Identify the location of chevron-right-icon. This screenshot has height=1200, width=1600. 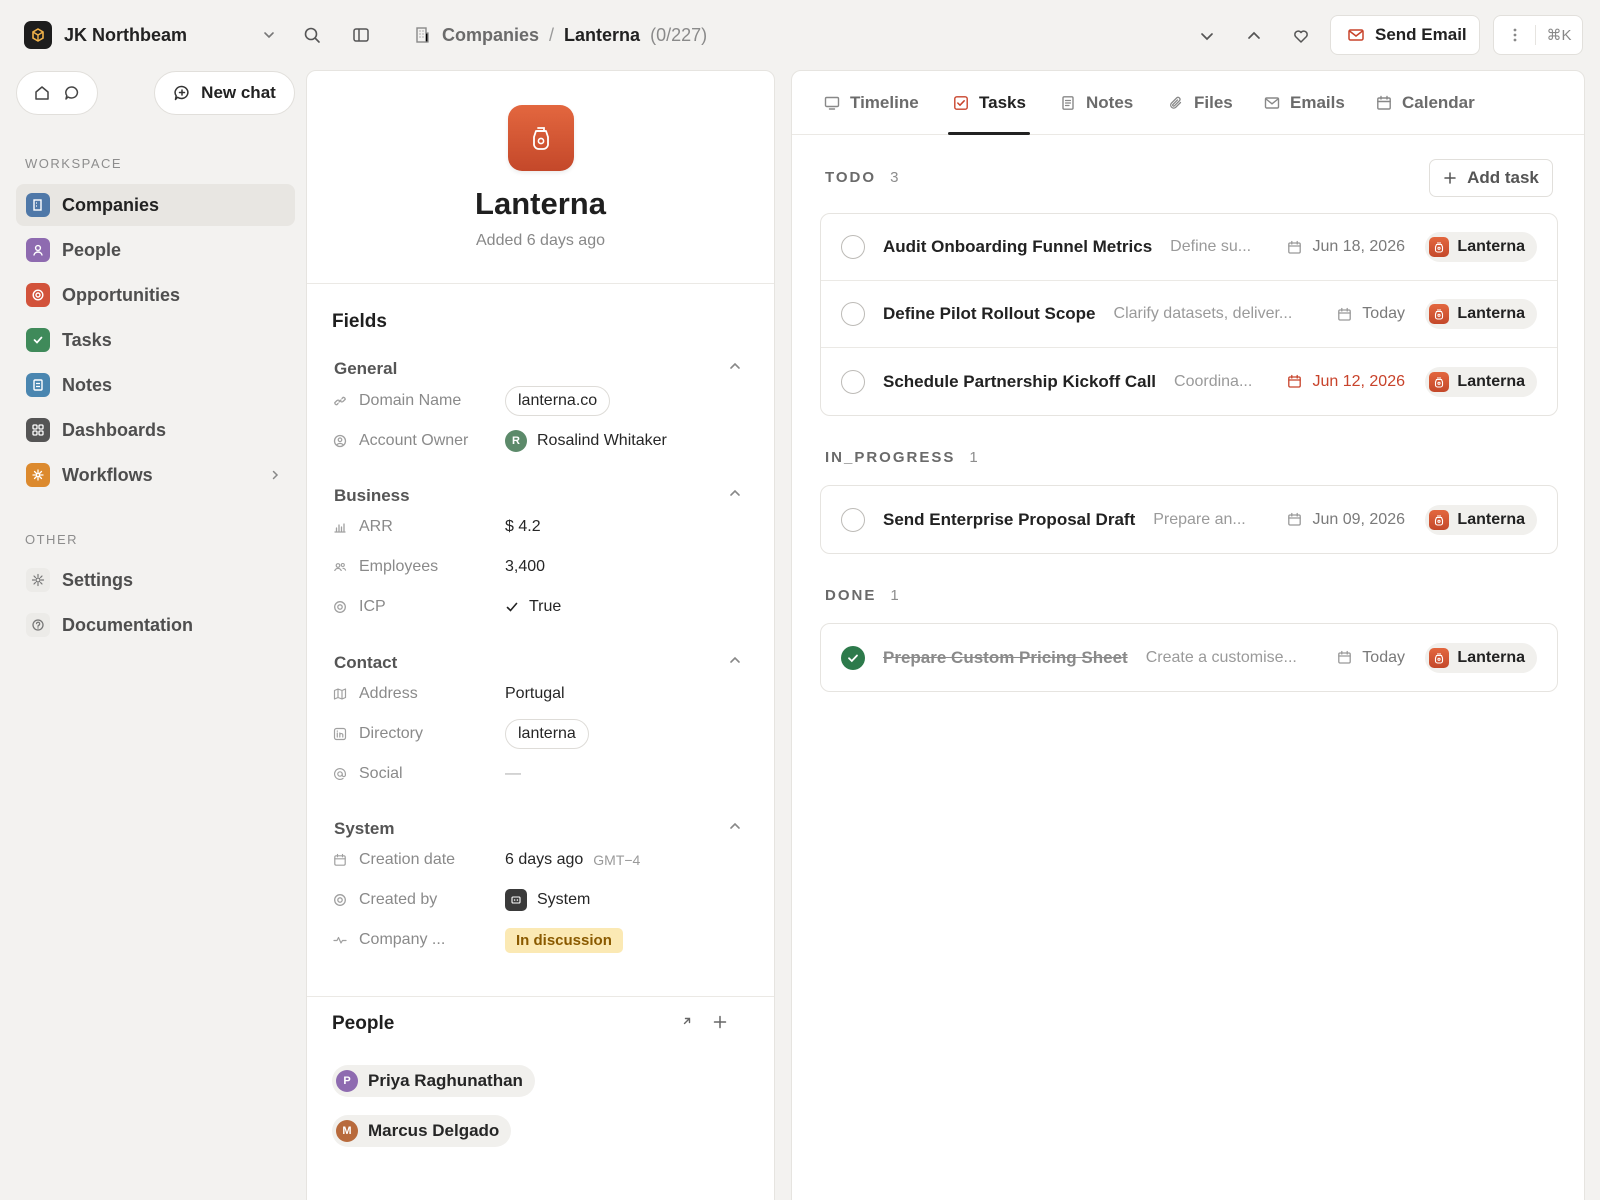
(275, 475).